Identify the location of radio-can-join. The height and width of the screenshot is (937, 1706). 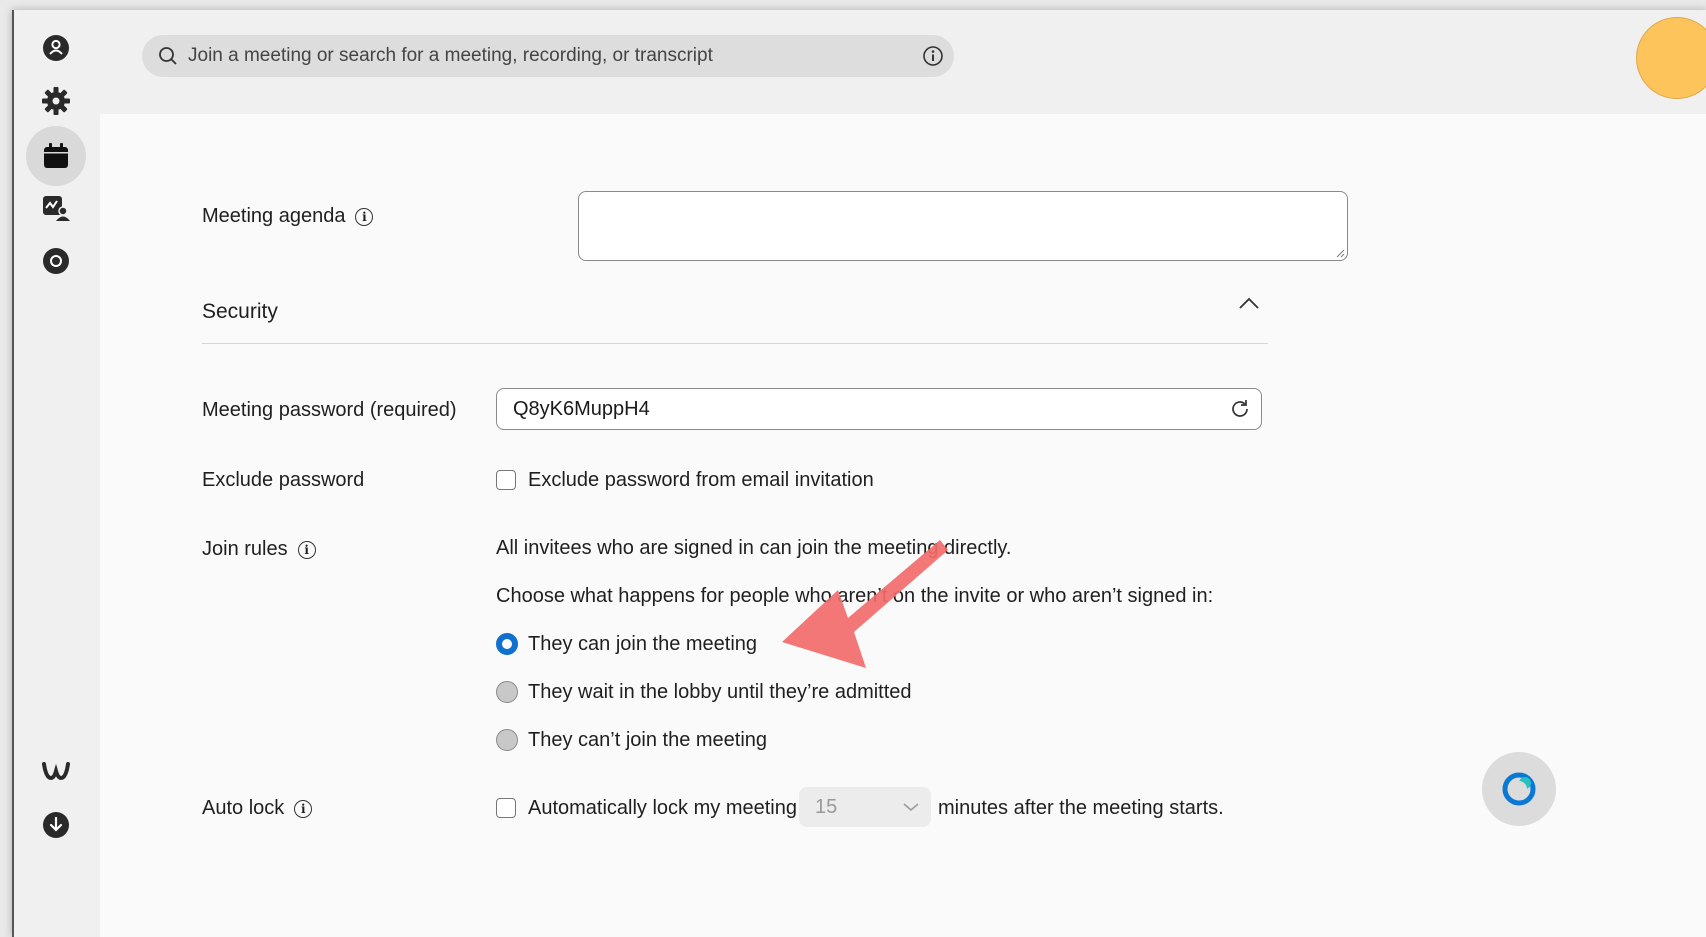
(507, 644).